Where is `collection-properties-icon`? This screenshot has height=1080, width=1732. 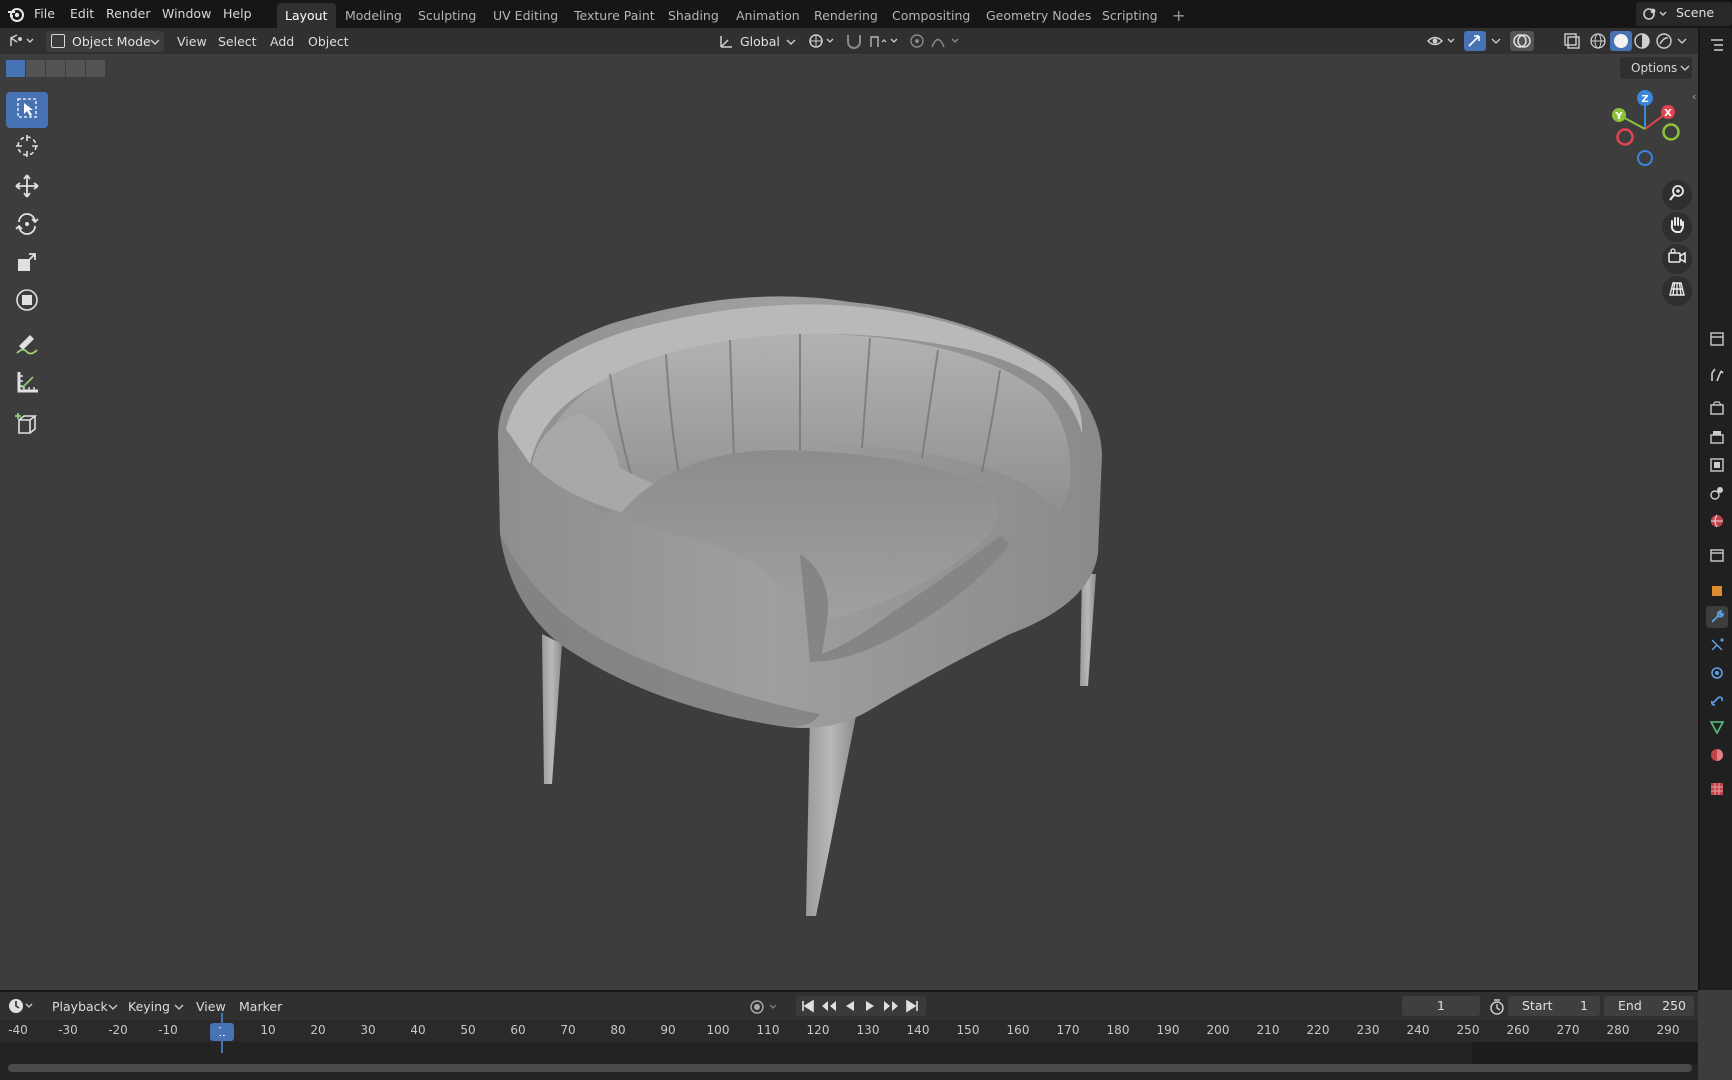
collection-properties-icon is located at coordinates (1717, 555).